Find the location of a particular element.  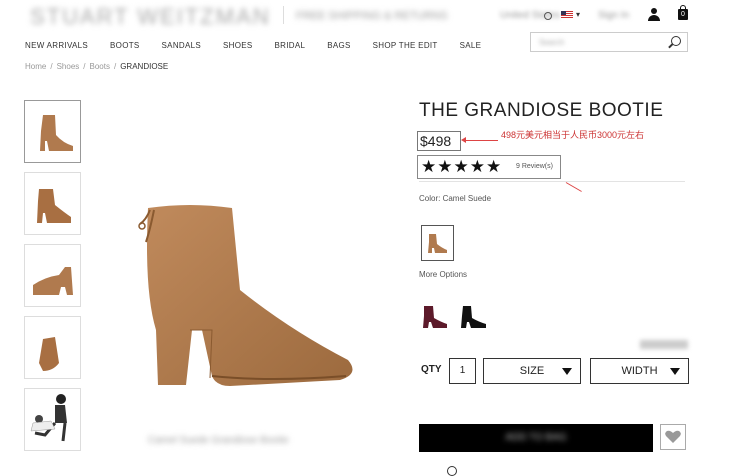

color-swatch-burgundy is located at coordinates (436, 317).